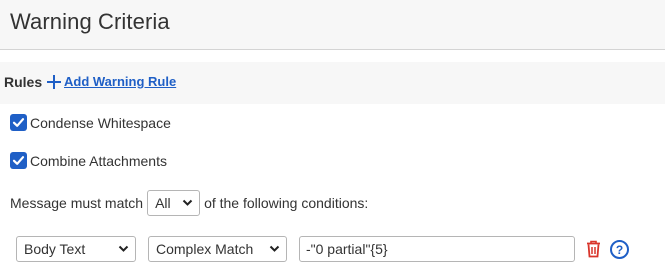  Describe the element at coordinates (286, 203) in the screenshot. I see `match-suffix-text: of the following conditions:` at that location.